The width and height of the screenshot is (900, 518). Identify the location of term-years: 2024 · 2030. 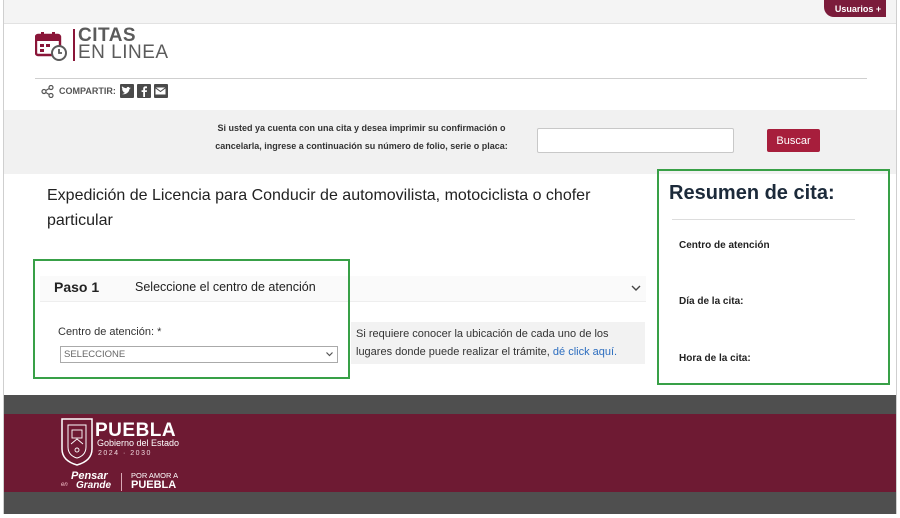
(125, 453).